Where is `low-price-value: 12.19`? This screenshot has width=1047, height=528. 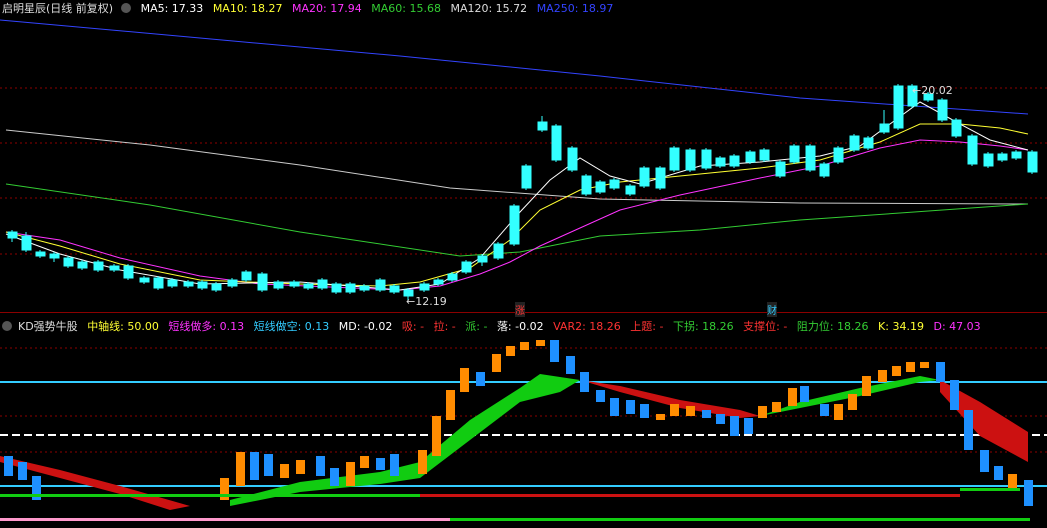 low-price-value: 12.19 is located at coordinates (431, 301).